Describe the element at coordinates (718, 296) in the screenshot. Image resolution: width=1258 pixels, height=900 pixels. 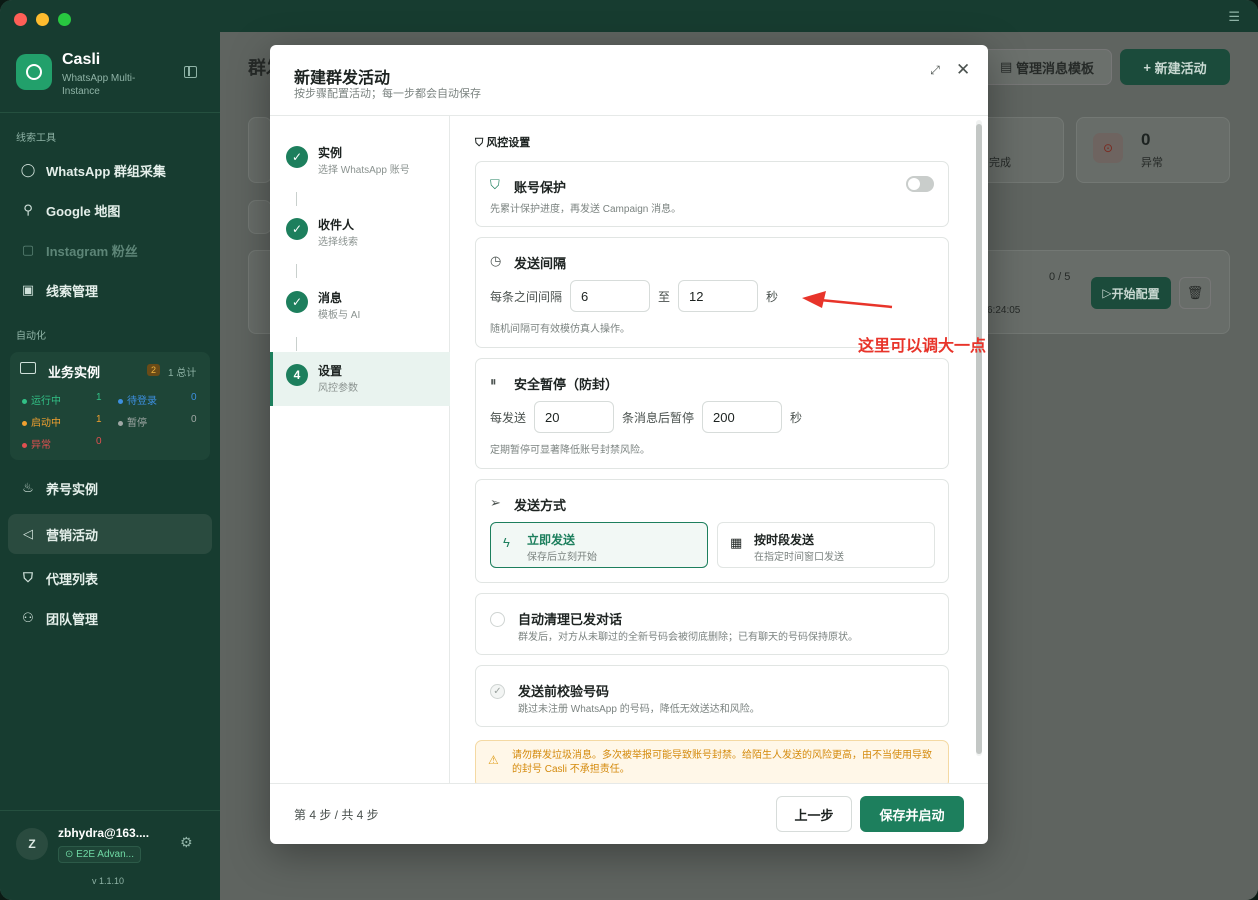
I see `interval-max-input: 12` at that location.